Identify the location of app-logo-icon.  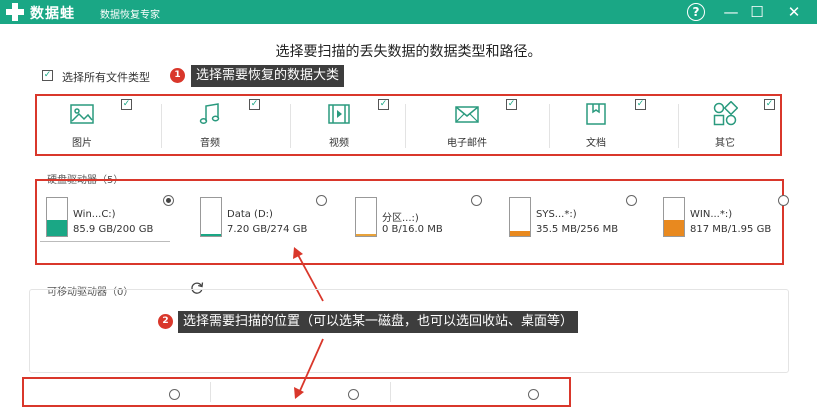
(15, 12).